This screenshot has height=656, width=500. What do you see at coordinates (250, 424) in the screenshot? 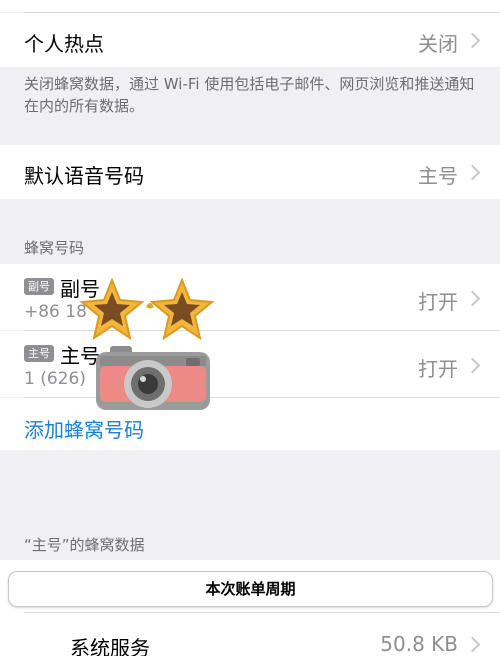
I see `add-cellular-number-row: 添加蜂窝号码` at bounding box center [250, 424].